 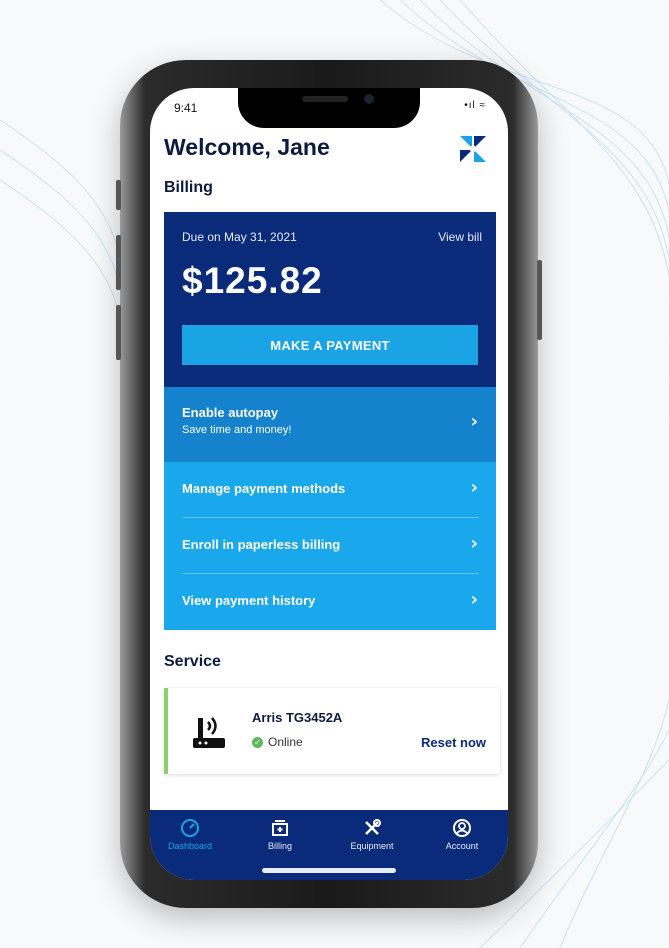 I want to click on tab-label: Equipment, so click(x=372, y=846).